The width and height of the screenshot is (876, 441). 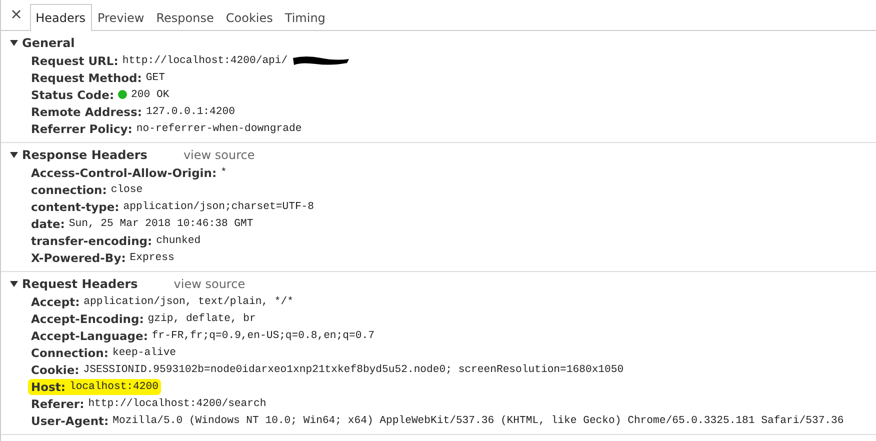 I want to click on header-name: Referer:, so click(x=57, y=403).